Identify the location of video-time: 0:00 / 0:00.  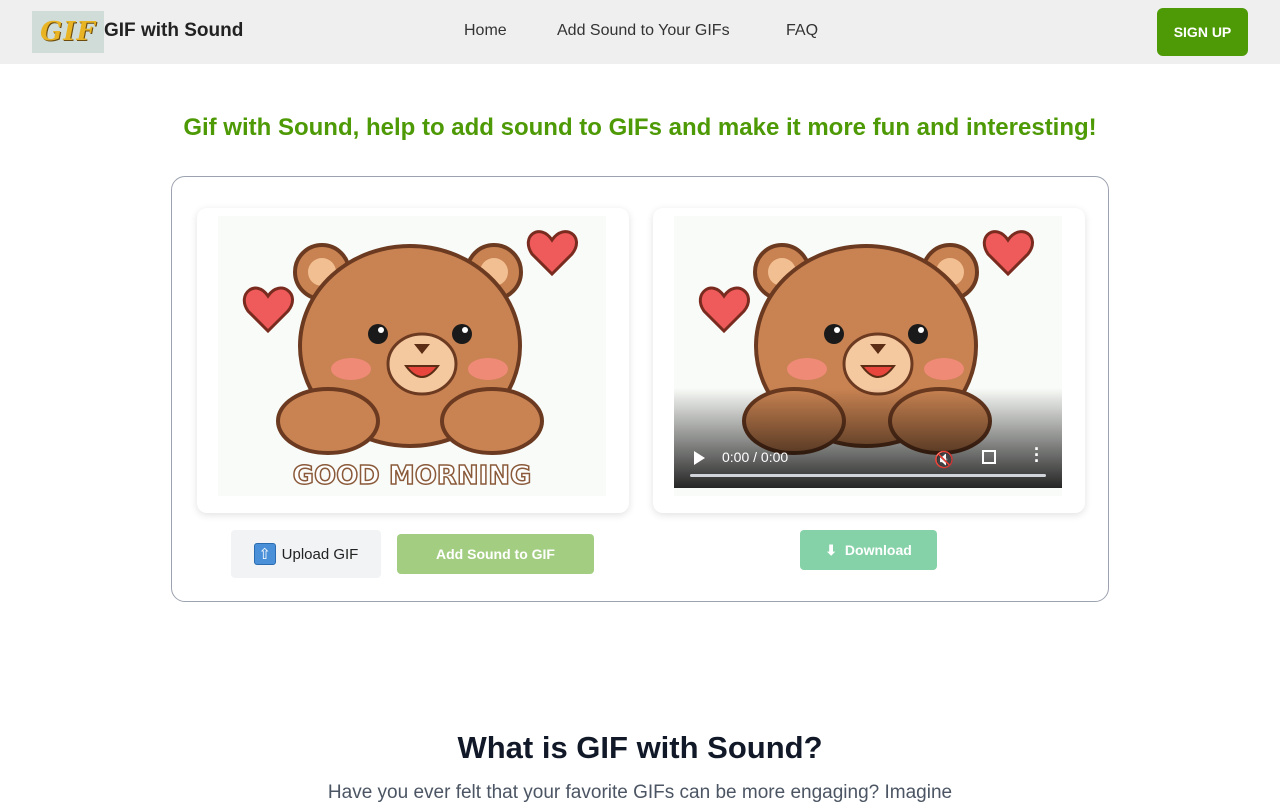
(755, 457).